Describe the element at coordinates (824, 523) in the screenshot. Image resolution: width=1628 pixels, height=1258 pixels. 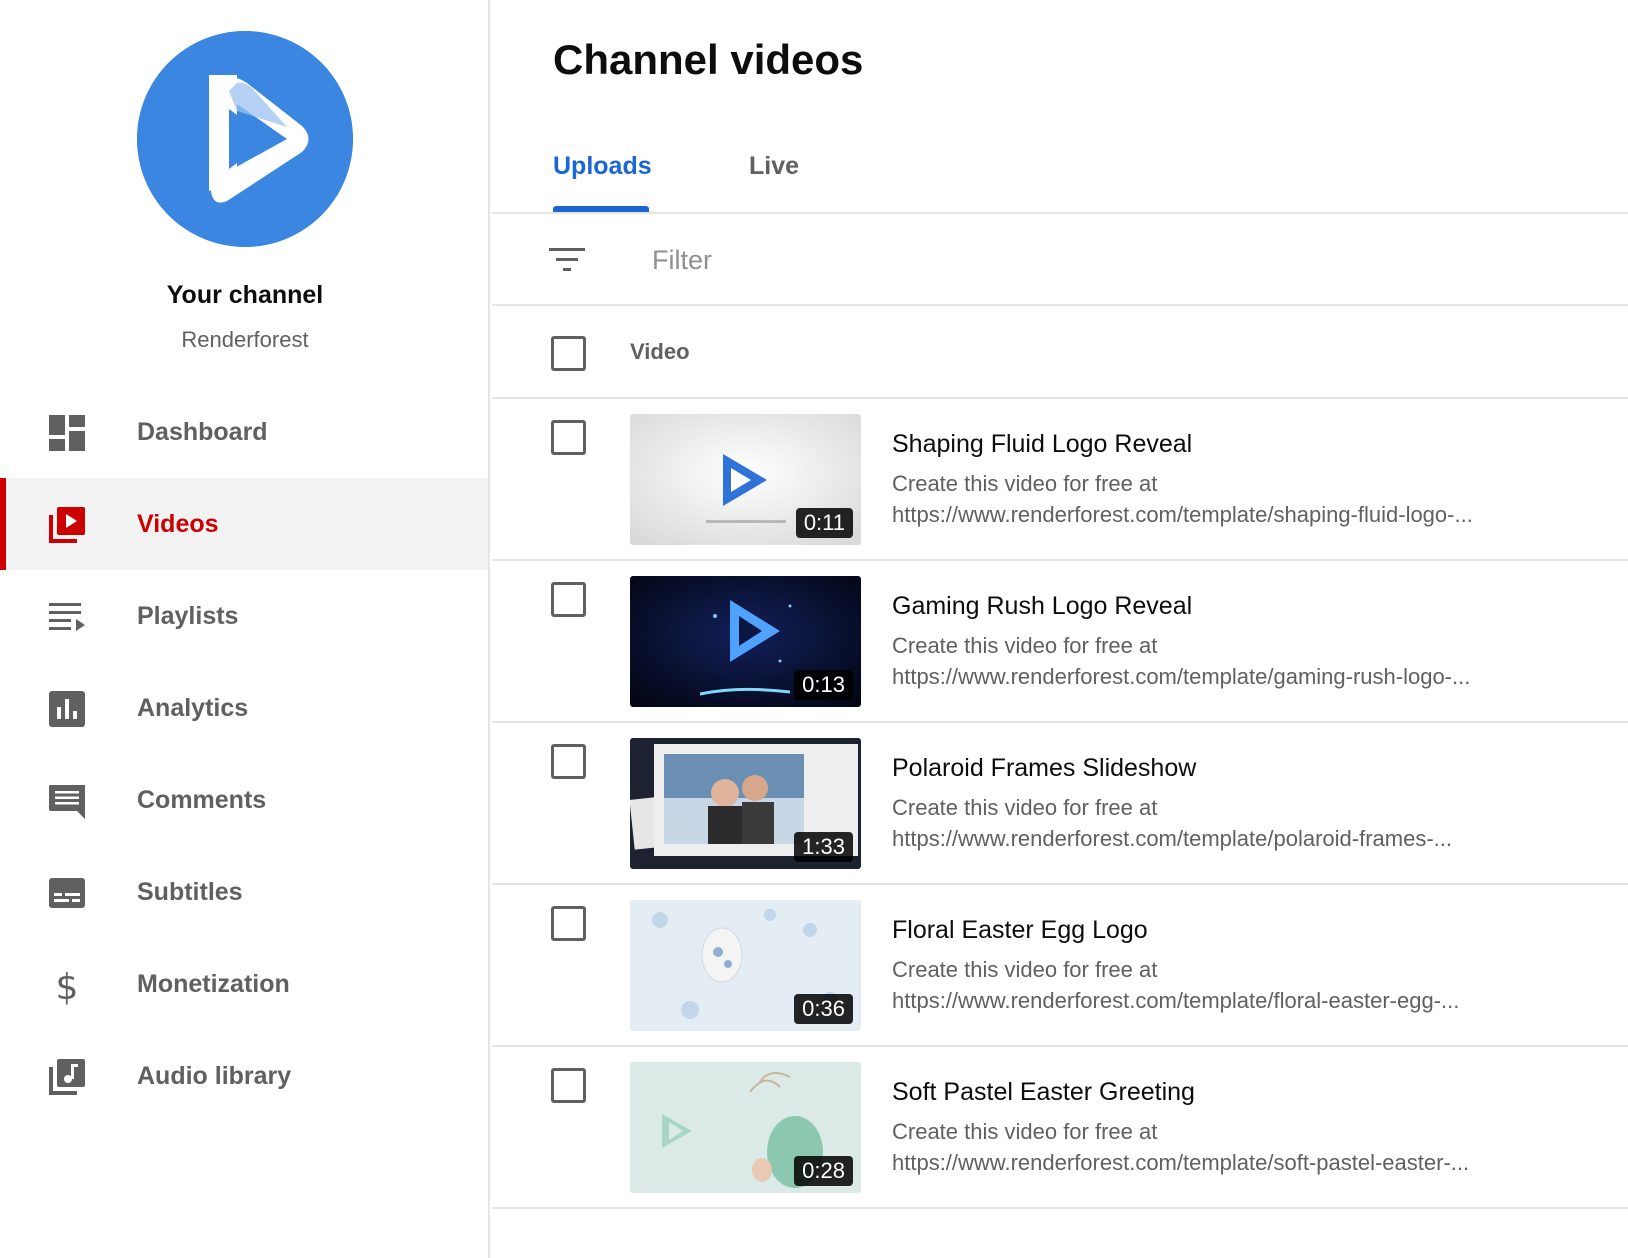
I see `video-duration: 0:11` at that location.